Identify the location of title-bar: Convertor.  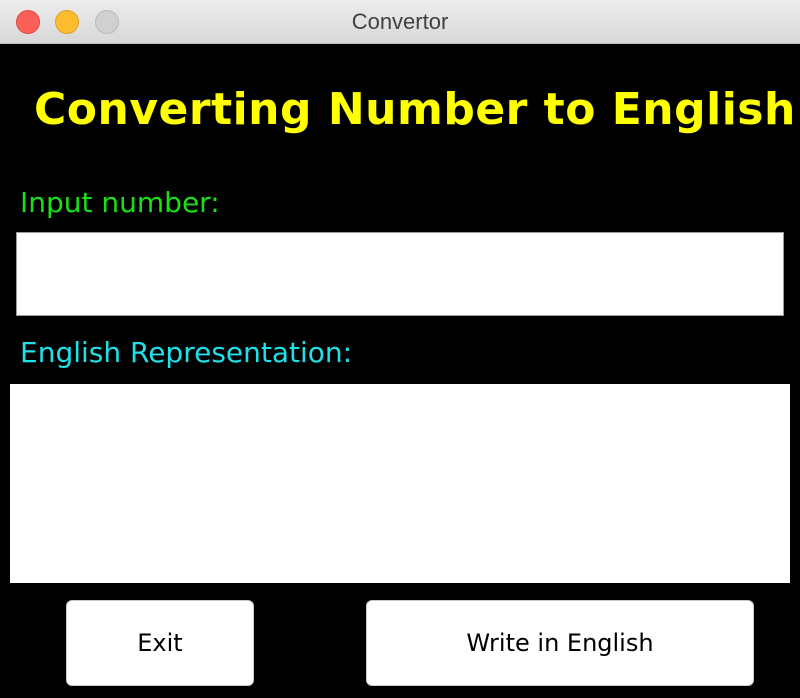
(400, 22).